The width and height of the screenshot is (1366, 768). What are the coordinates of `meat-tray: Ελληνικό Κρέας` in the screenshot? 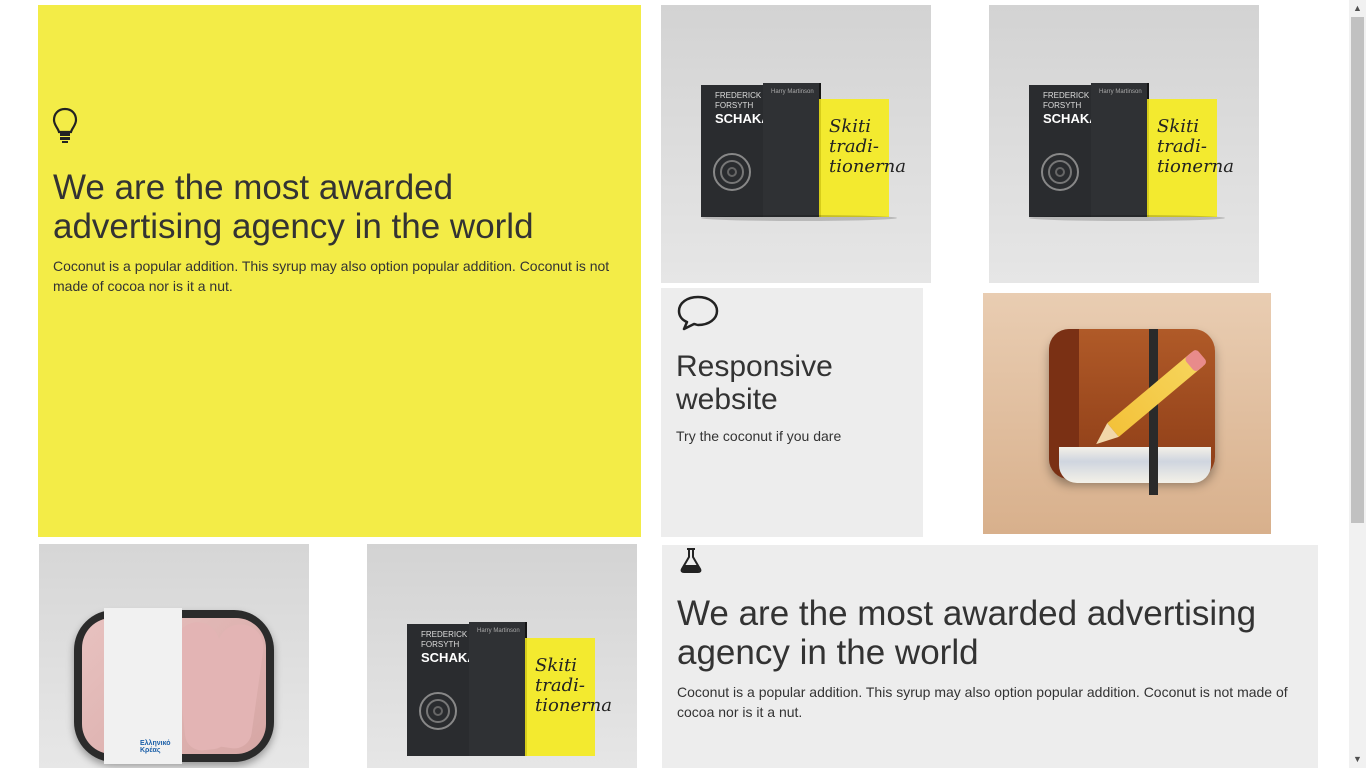 It's located at (174, 686).